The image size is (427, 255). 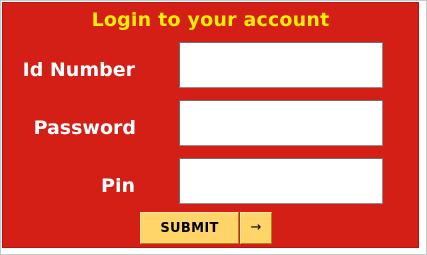 I want to click on pin-label: Pin, so click(x=118, y=186).